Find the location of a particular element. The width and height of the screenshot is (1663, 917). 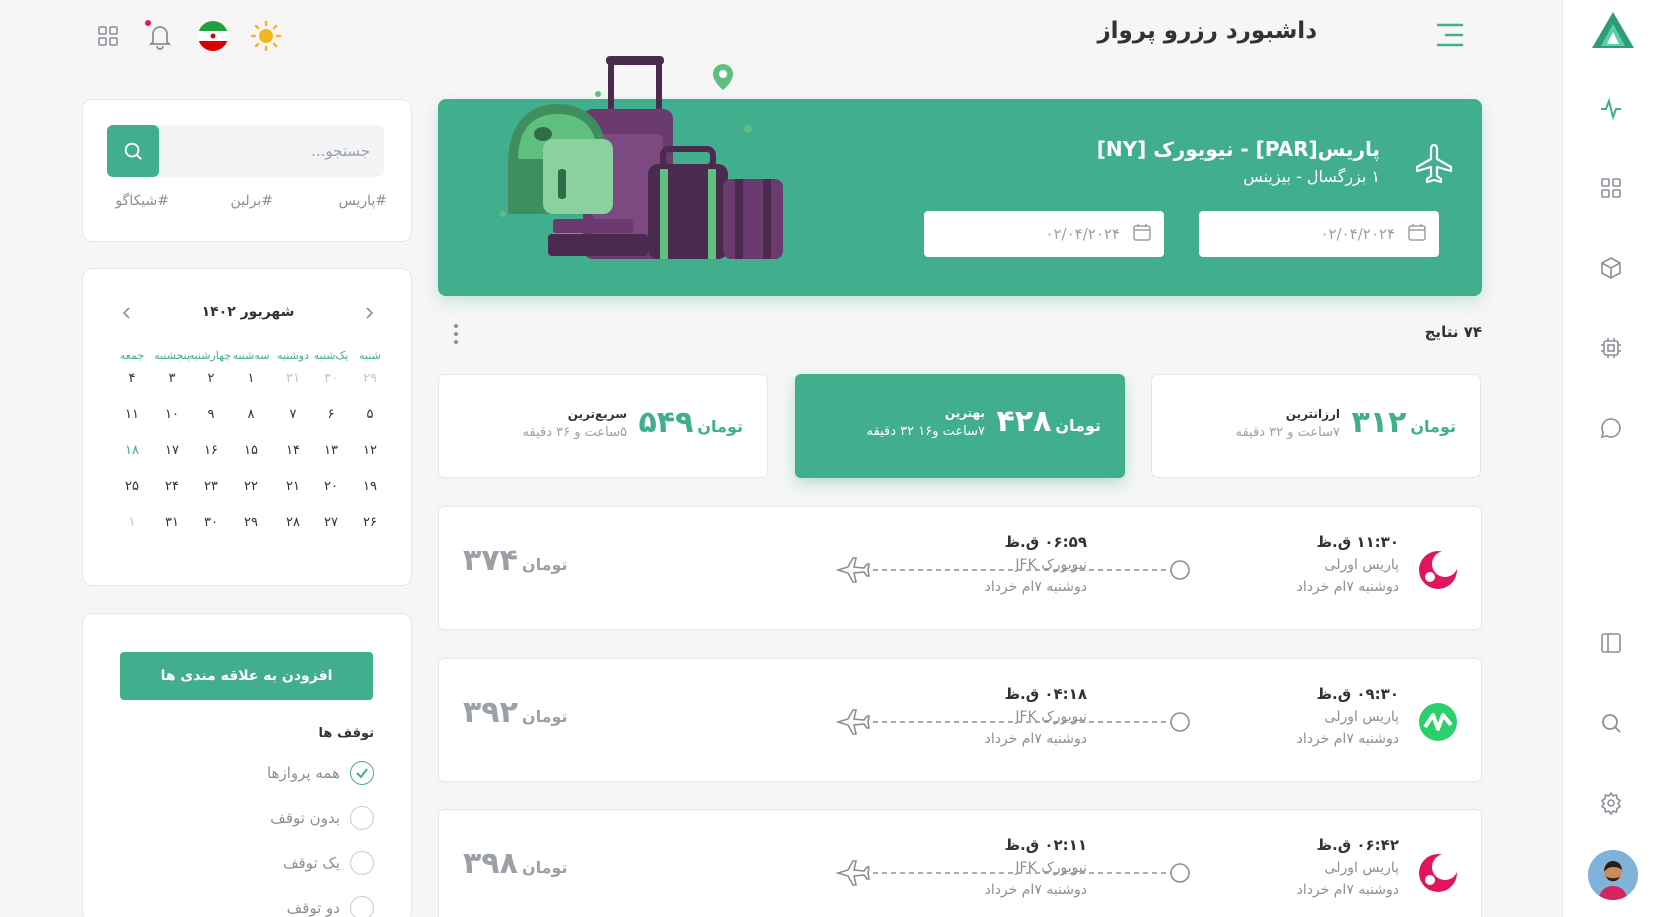

calendar-month: شهریور ۱۴۰۲ is located at coordinates (248, 312).